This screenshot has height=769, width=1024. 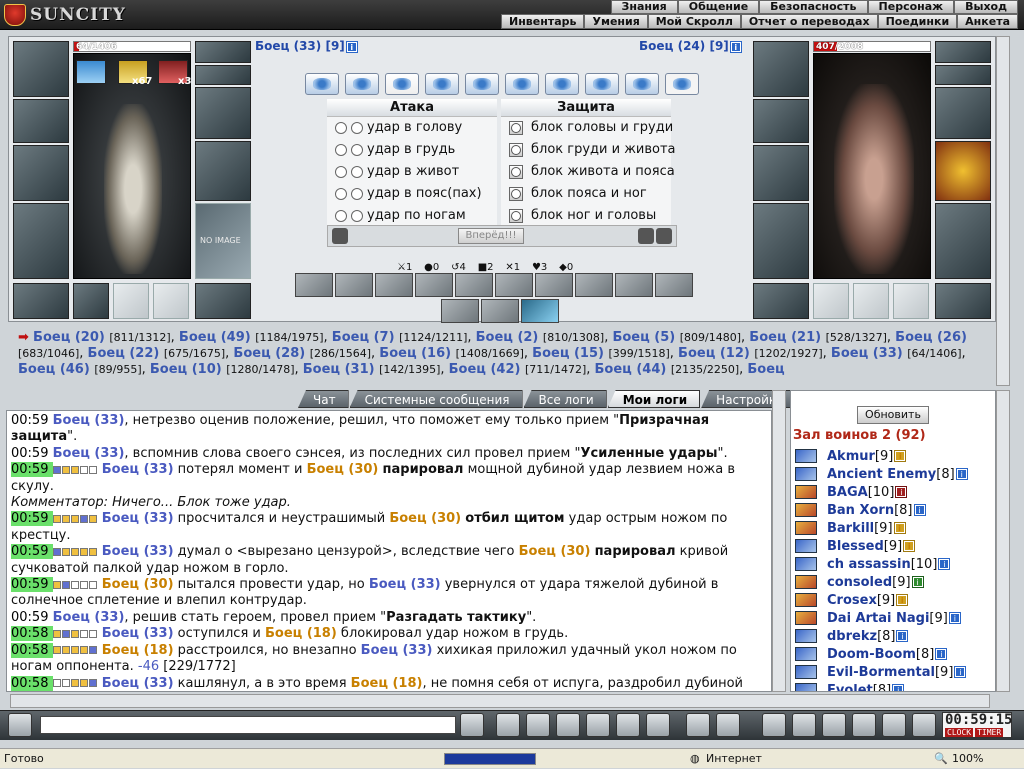 I want to click on helmet-slot, so click(x=41, y=69).